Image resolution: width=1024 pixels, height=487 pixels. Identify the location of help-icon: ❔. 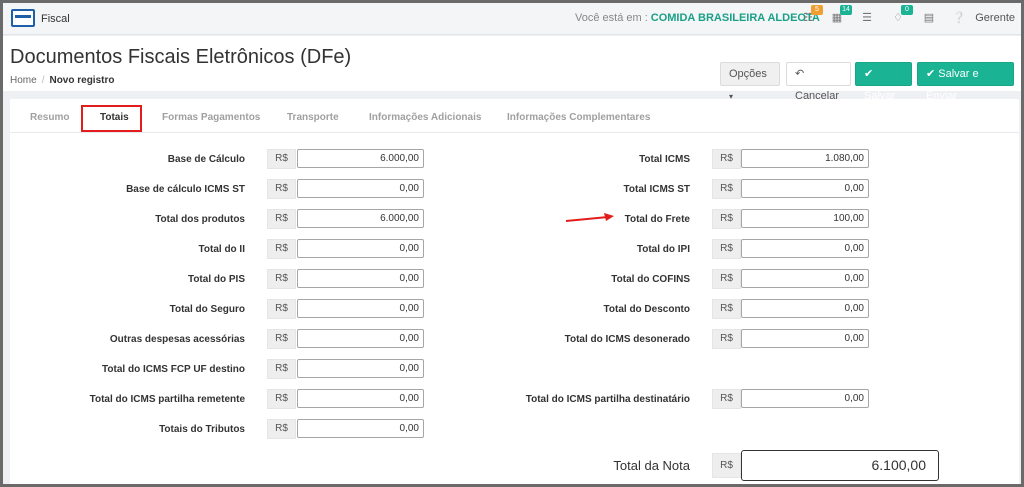
(959, 18).